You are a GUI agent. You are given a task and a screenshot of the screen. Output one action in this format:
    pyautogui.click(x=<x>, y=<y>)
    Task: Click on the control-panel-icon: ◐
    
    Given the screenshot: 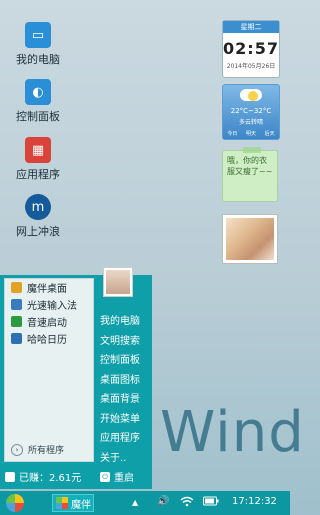 What is the action you would take?
    pyautogui.click(x=38, y=92)
    